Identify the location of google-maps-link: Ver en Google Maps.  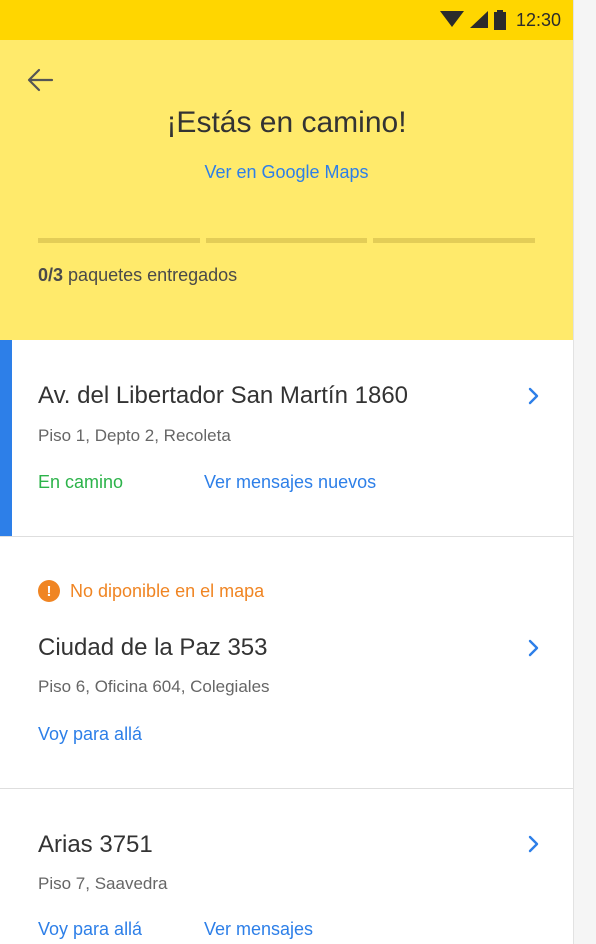
(286, 172).